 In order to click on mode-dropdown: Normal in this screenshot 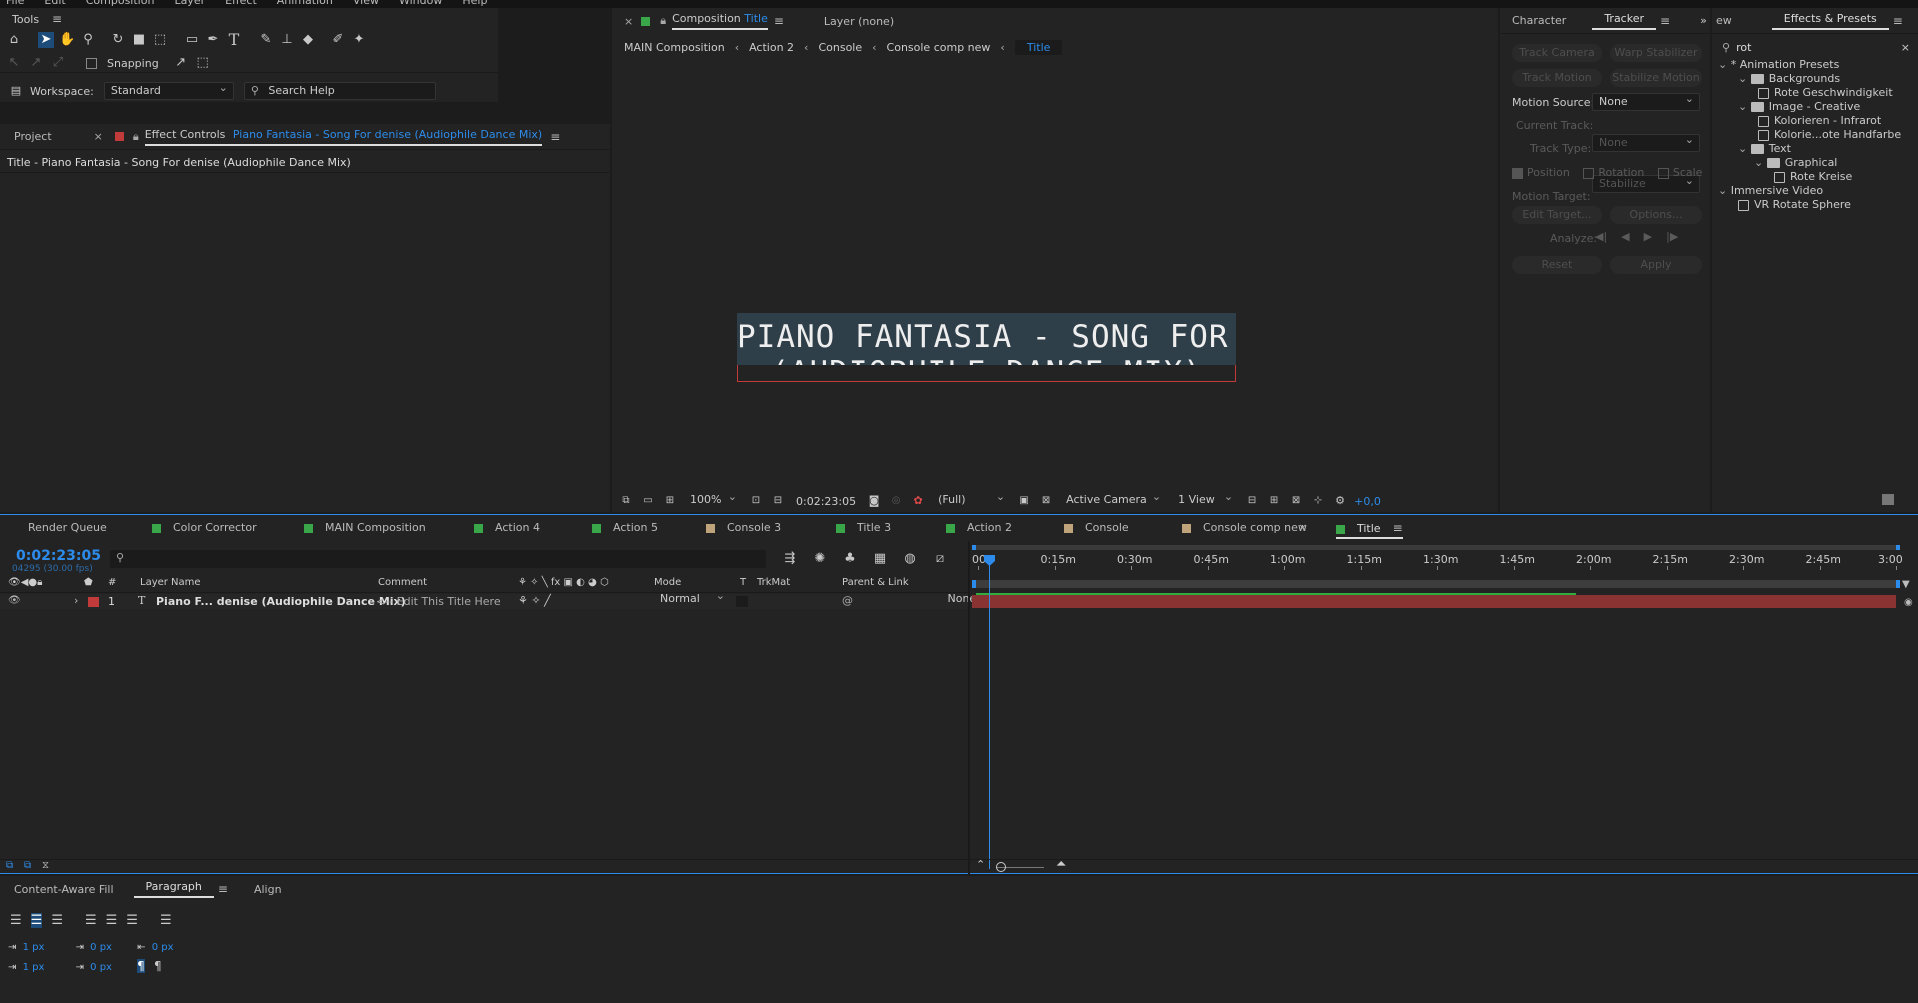, I will do `click(692, 598)`.